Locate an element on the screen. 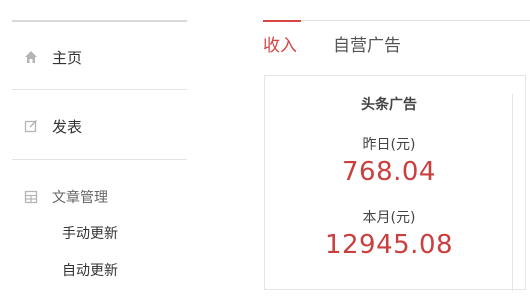 The height and width of the screenshot is (301, 530). sidebar-item-publish-label: 发表 is located at coordinates (67, 126).